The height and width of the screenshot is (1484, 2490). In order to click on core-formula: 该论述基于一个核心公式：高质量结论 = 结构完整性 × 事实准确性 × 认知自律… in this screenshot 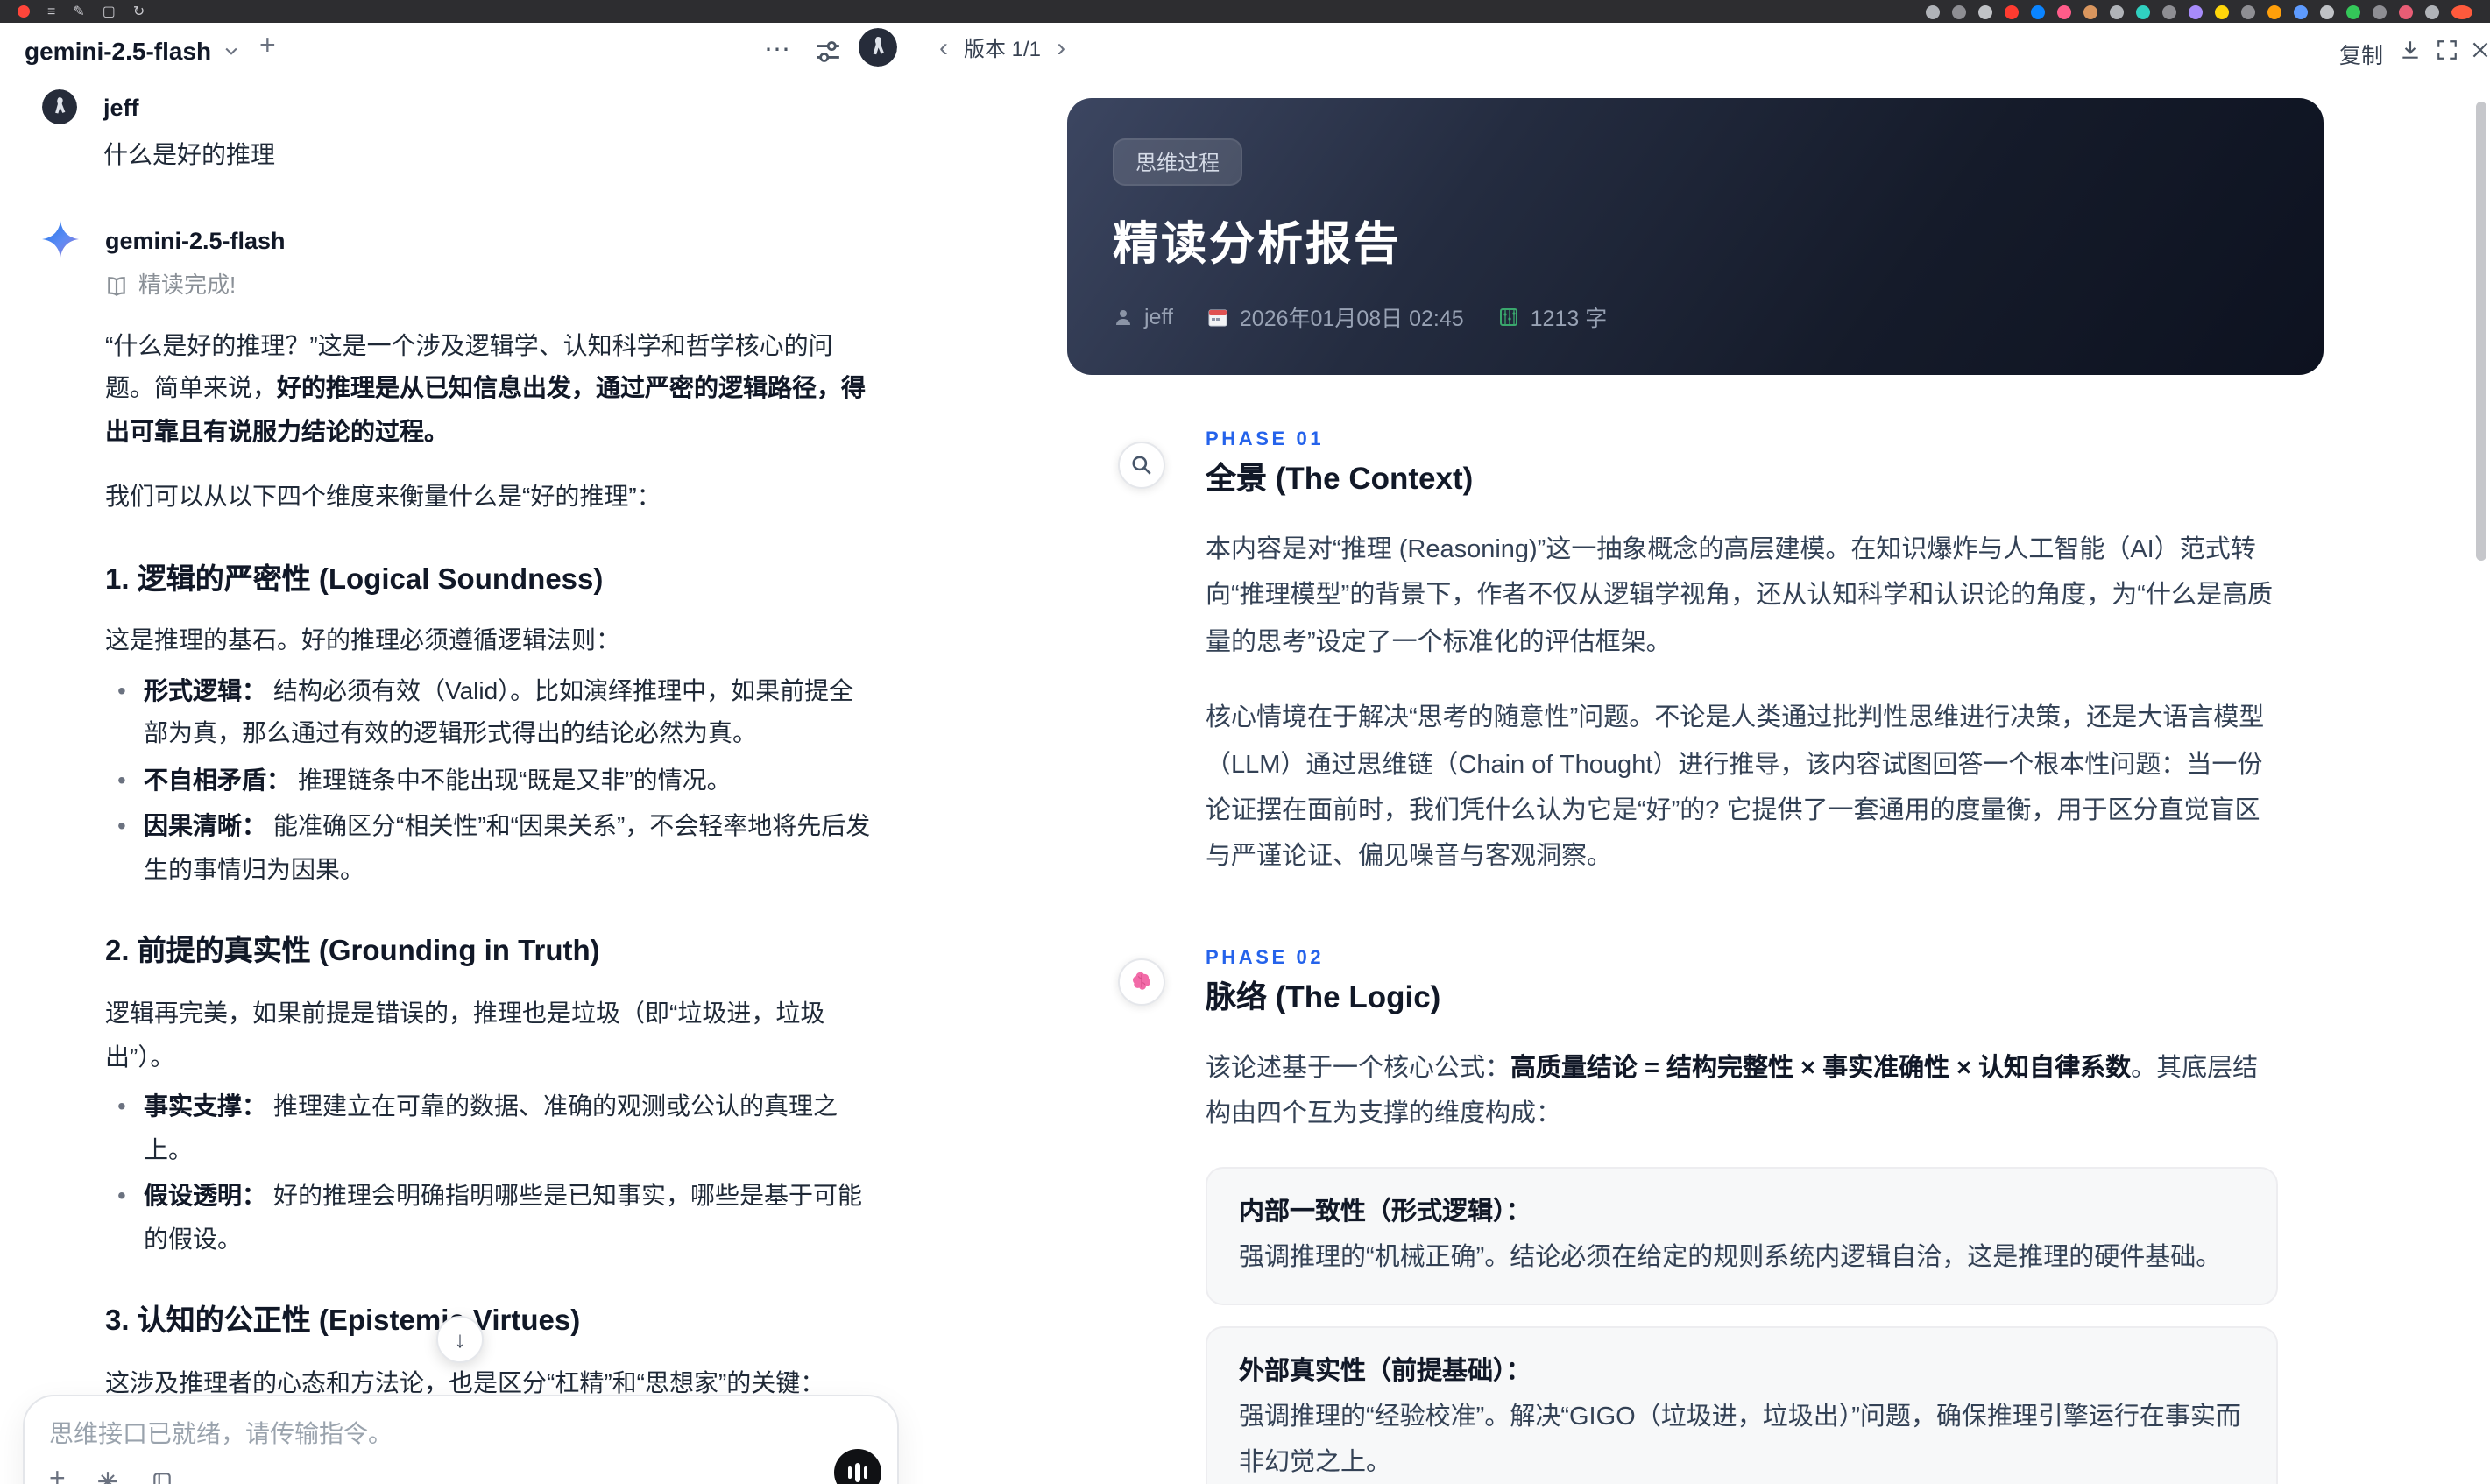, I will do `click(1733, 1091)`.